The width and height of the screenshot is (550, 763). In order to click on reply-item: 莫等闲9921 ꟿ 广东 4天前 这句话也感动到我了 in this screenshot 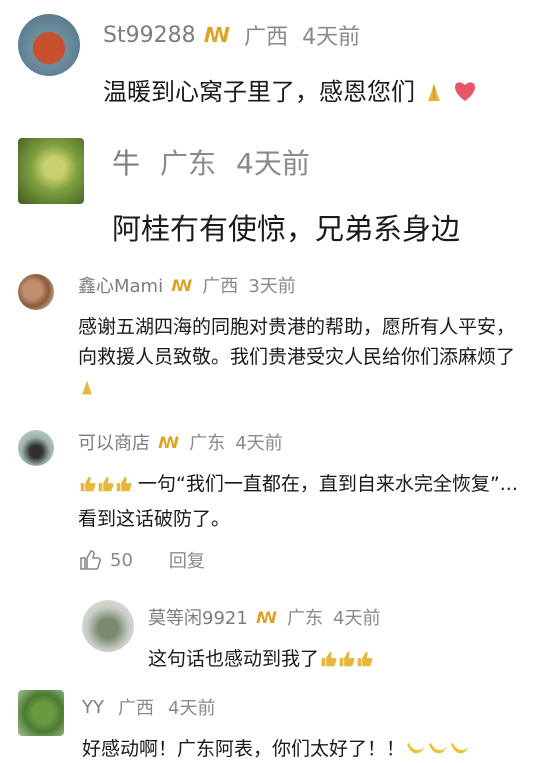, I will do `click(275, 638)`.